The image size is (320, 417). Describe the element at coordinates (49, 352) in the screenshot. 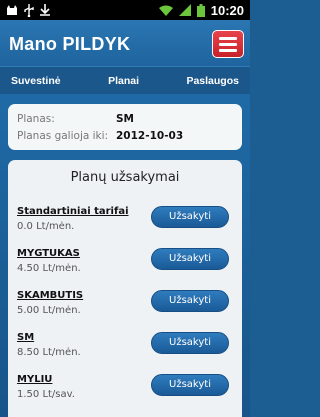

I see `order-price: 8.50 Lt/mėn.` at that location.